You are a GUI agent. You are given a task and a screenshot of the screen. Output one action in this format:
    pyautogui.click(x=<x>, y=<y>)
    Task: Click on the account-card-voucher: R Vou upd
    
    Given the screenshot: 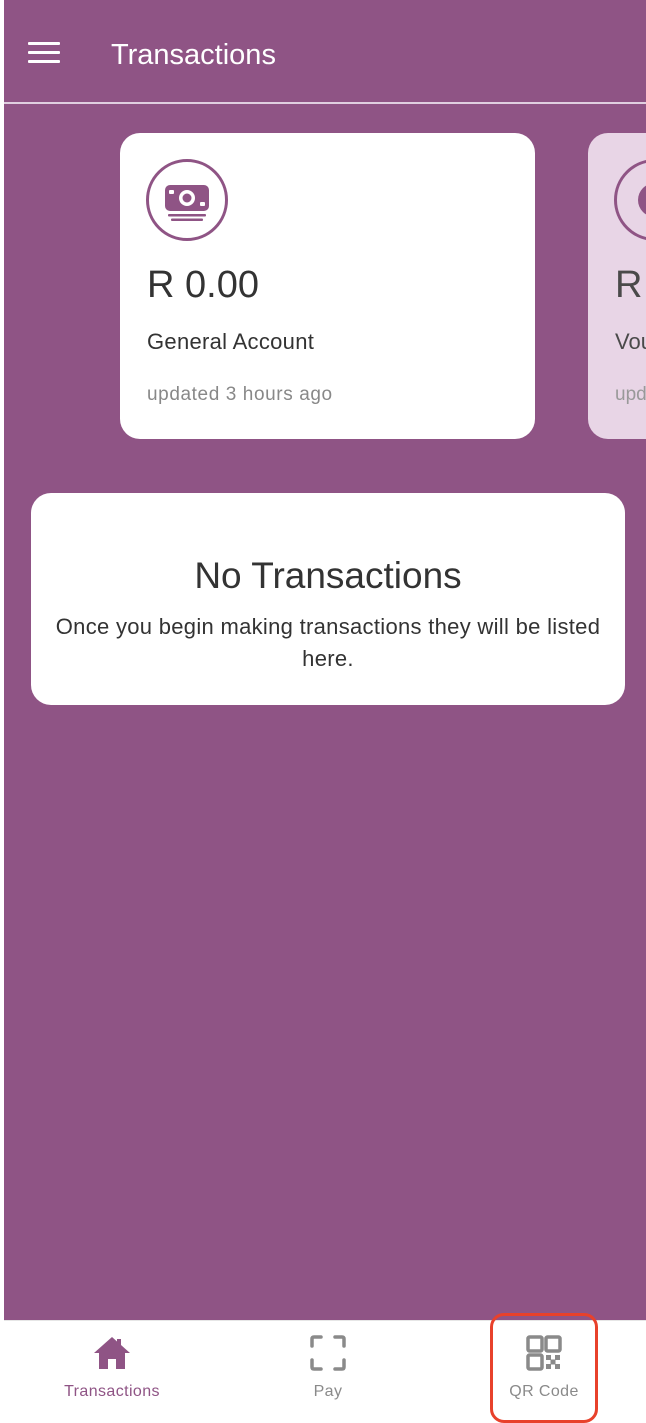 What is the action you would take?
    pyautogui.click(x=617, y=286)
    